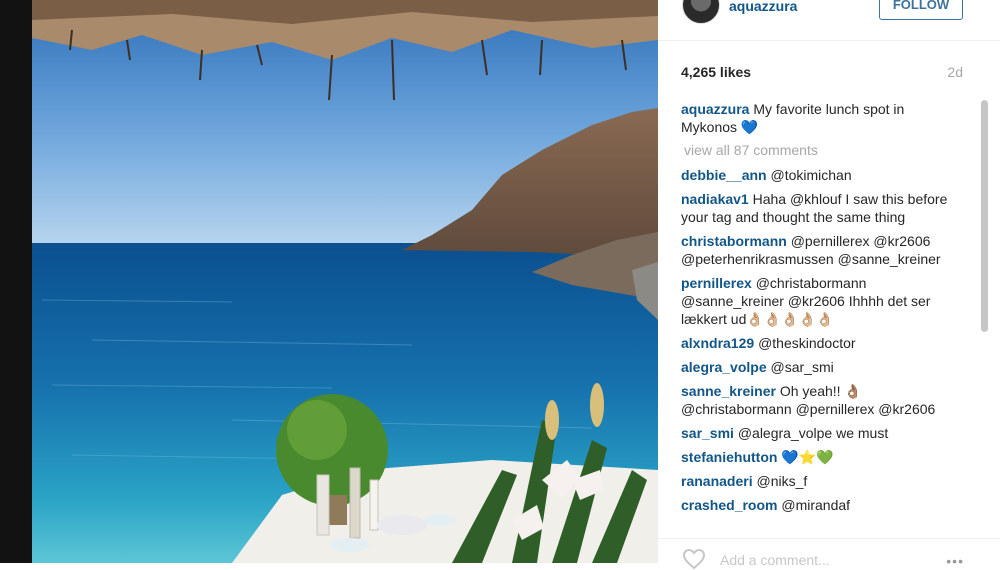  I want to click on left-margin, so click(16, 281).